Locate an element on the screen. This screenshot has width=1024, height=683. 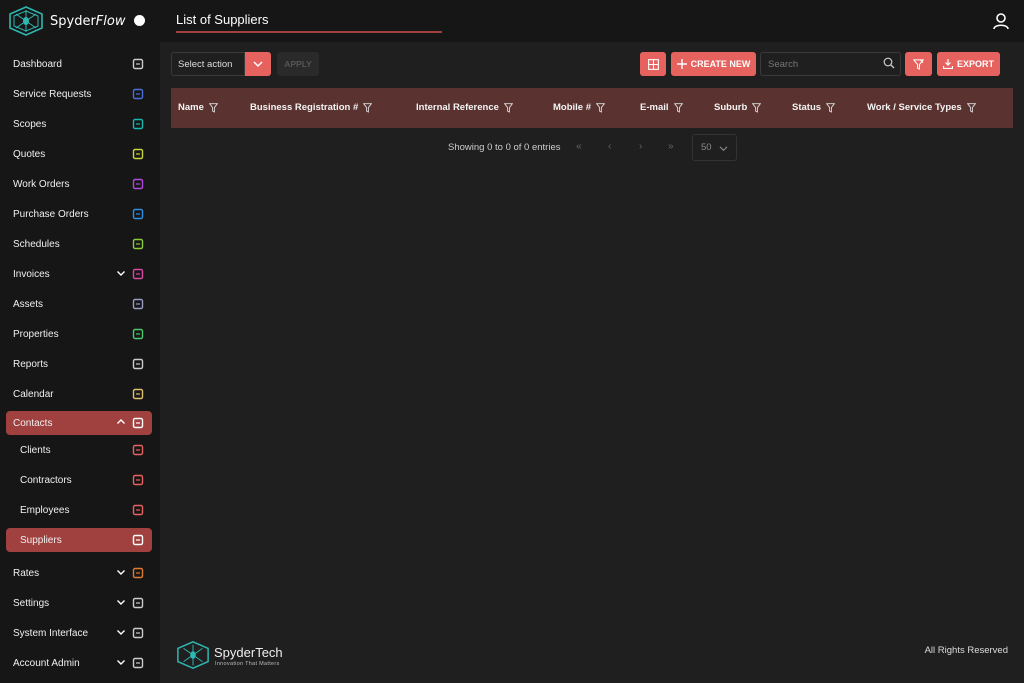
sidebar-item-quotes: Quotes is located at coordinates (79, 154).